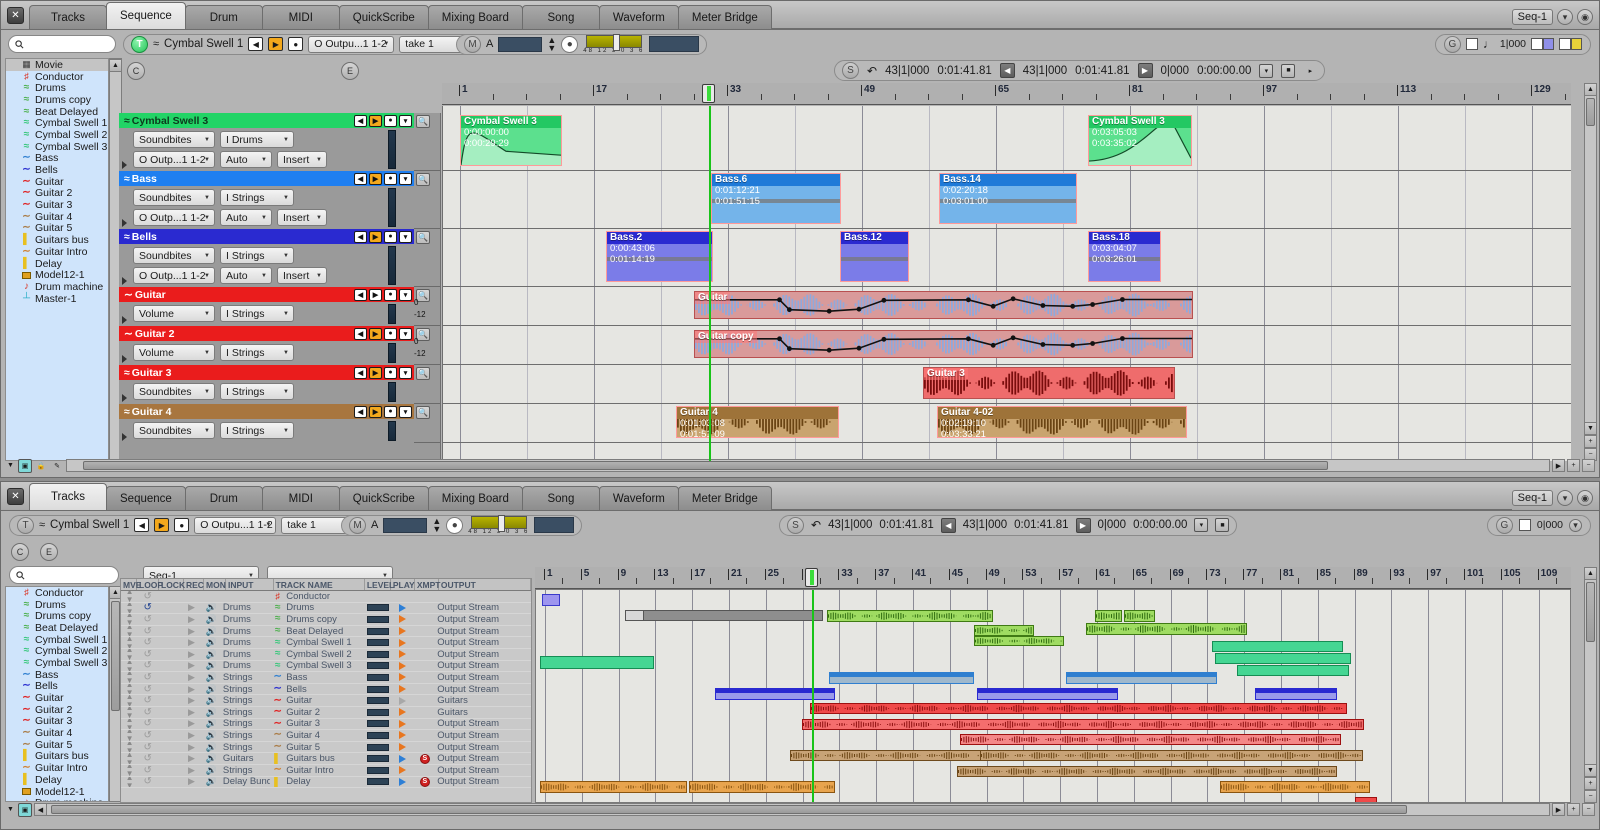  I want to click on sidebar-bottom-item-drums: ≈ Drums, so click(57, 605).